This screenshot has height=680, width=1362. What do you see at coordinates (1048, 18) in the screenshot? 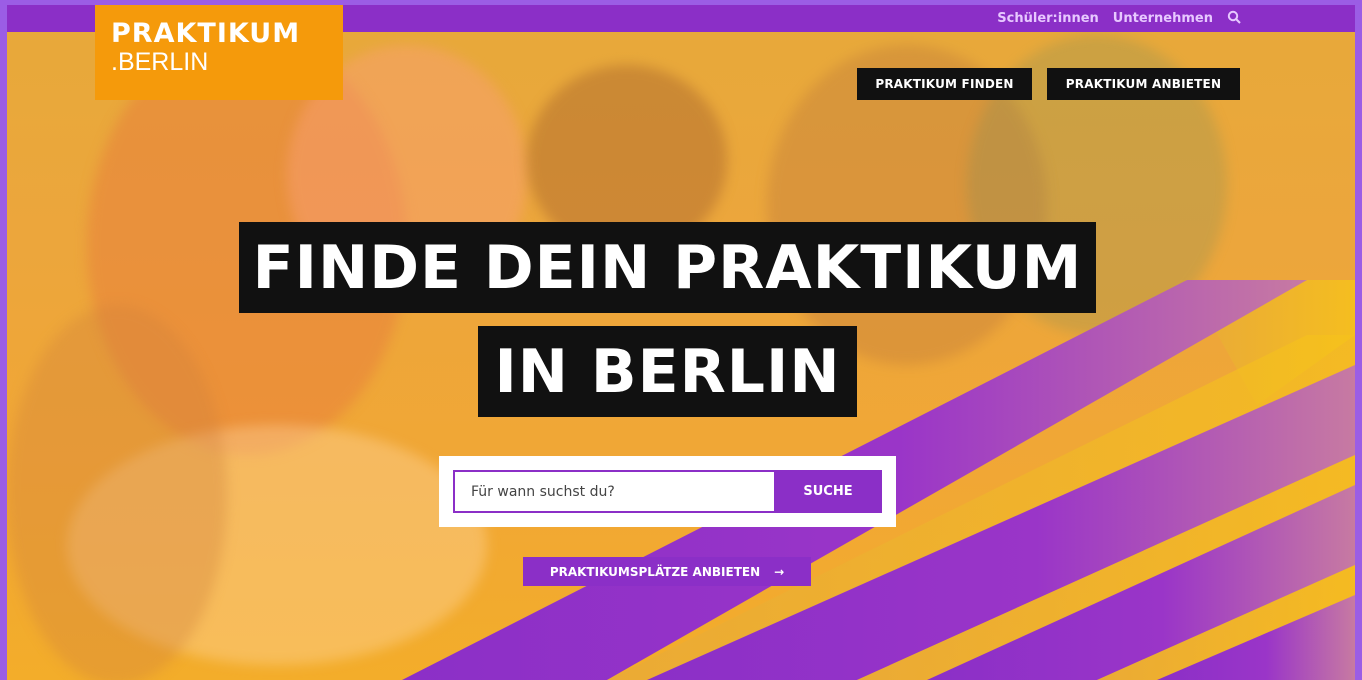
I see `nav-link-students: Schüler:innen` at bounding box center [1048, 18].